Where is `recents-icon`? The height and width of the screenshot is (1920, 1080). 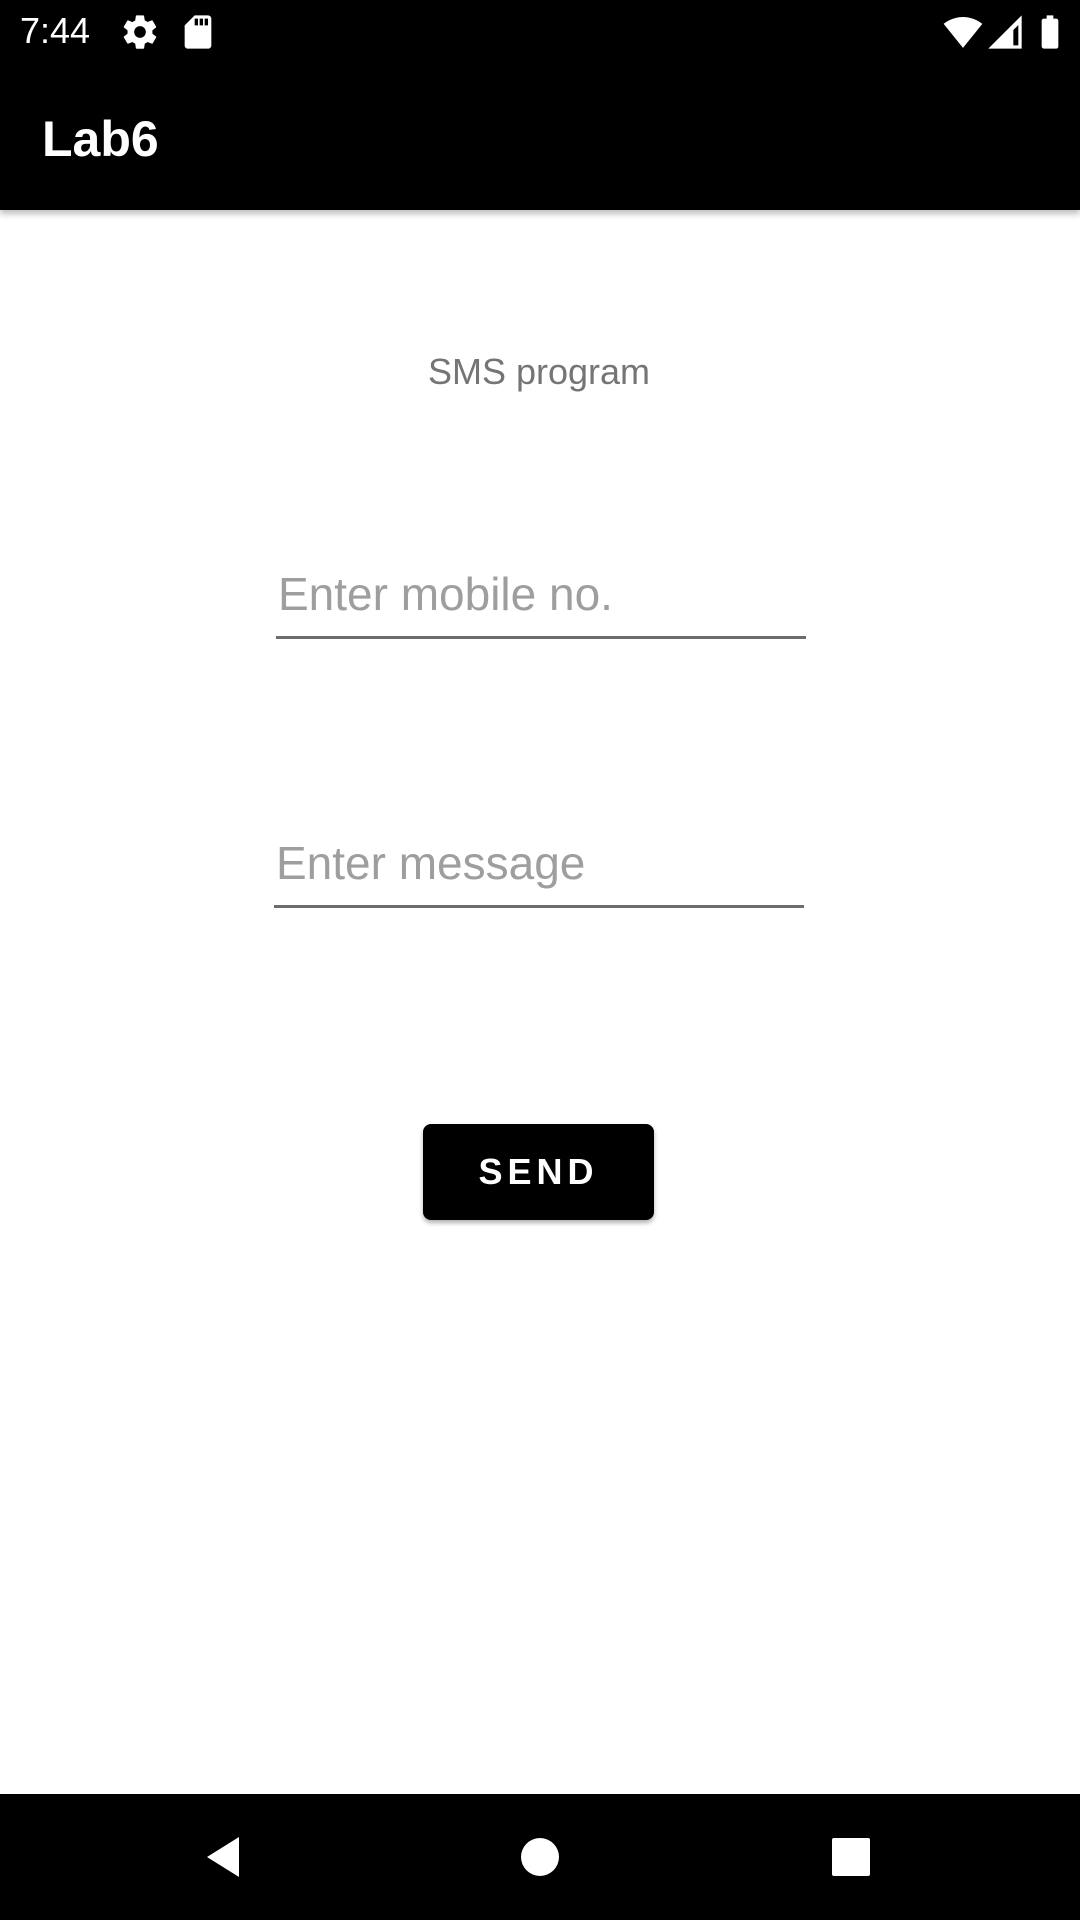
recents-icon is located at coordinates (851, 1857).